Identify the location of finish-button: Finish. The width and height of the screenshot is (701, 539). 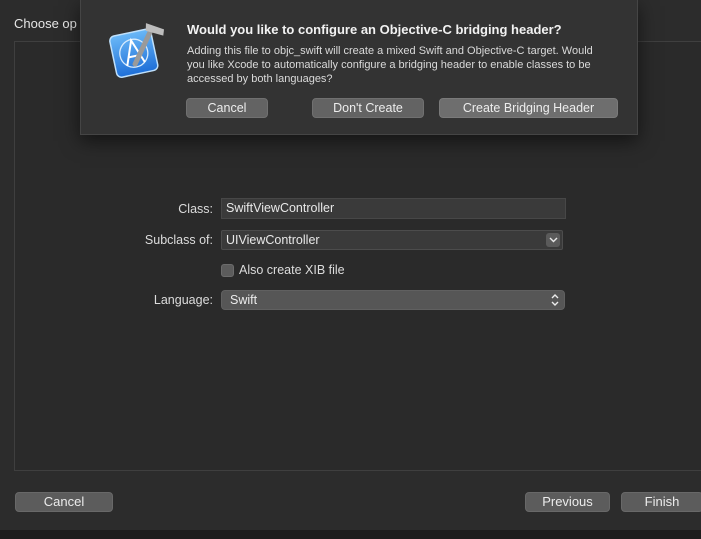
(661, 502).